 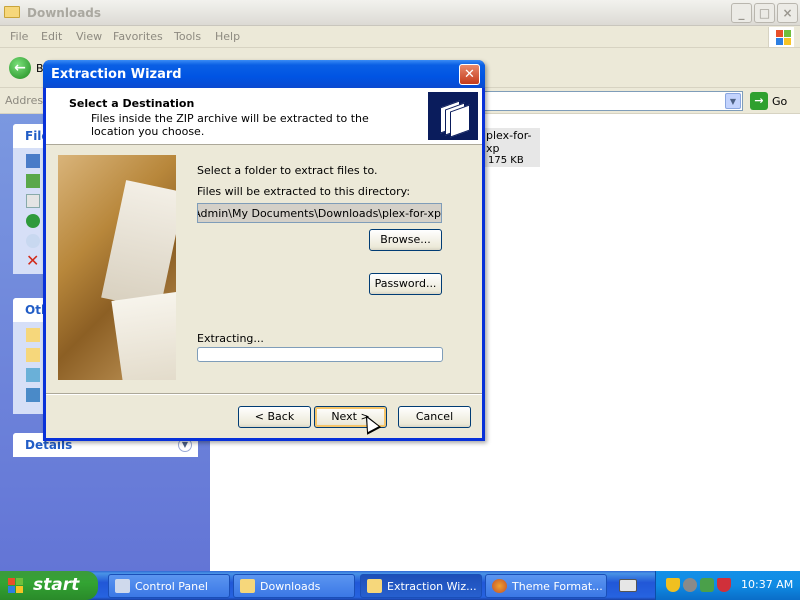 What do you see at coordinates (787, 13) in the screenshot?
I see `close-button: ×` at bounding box center [787, 13].